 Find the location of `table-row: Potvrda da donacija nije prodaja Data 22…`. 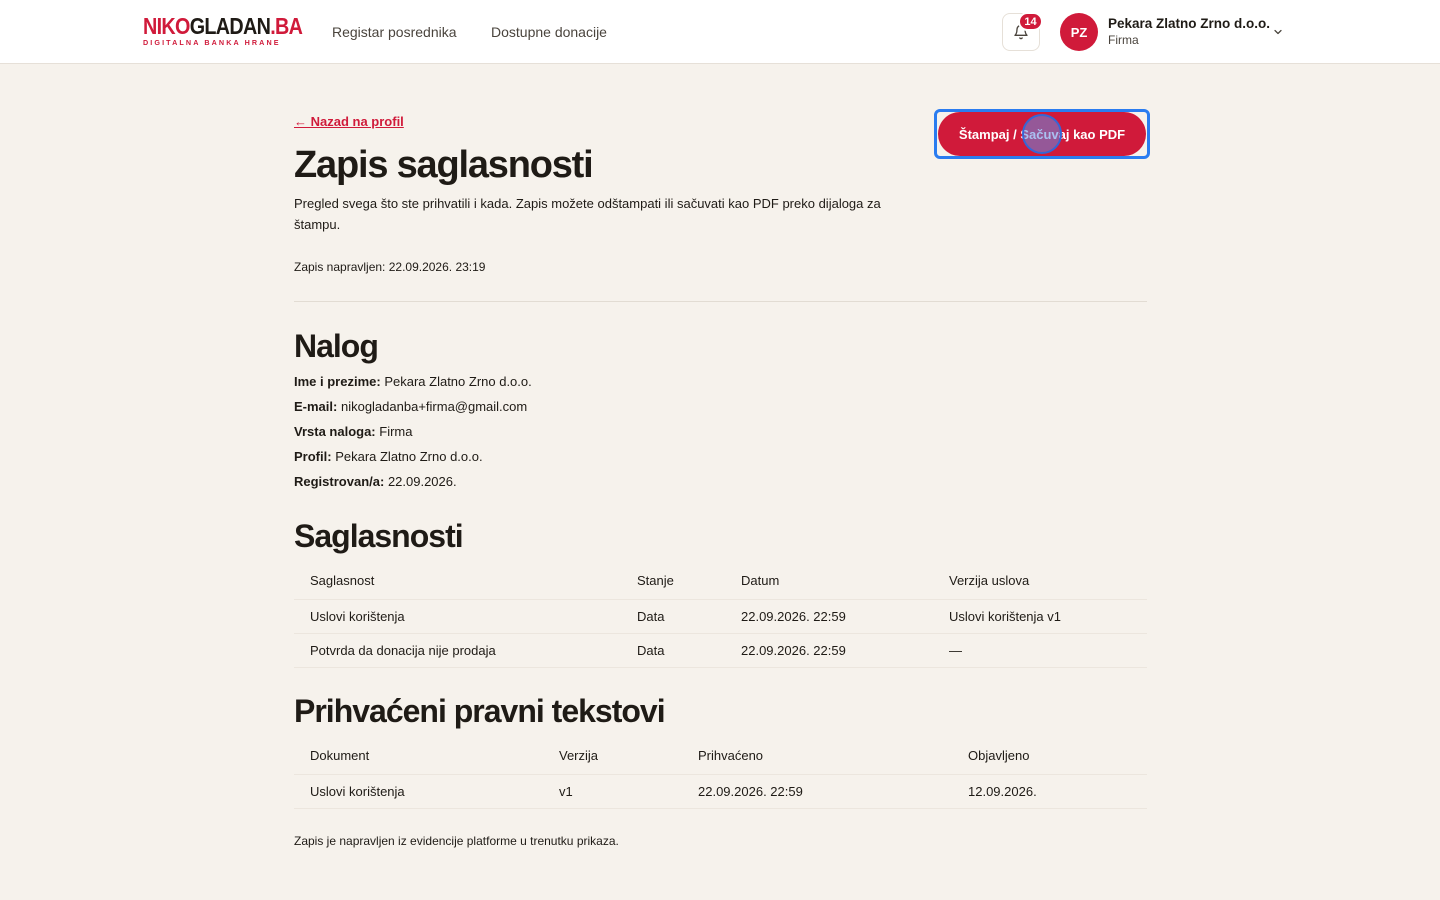

table-row: Potvrda da donacija nije prodaja Data 22… is located at coordinates (720, 650).